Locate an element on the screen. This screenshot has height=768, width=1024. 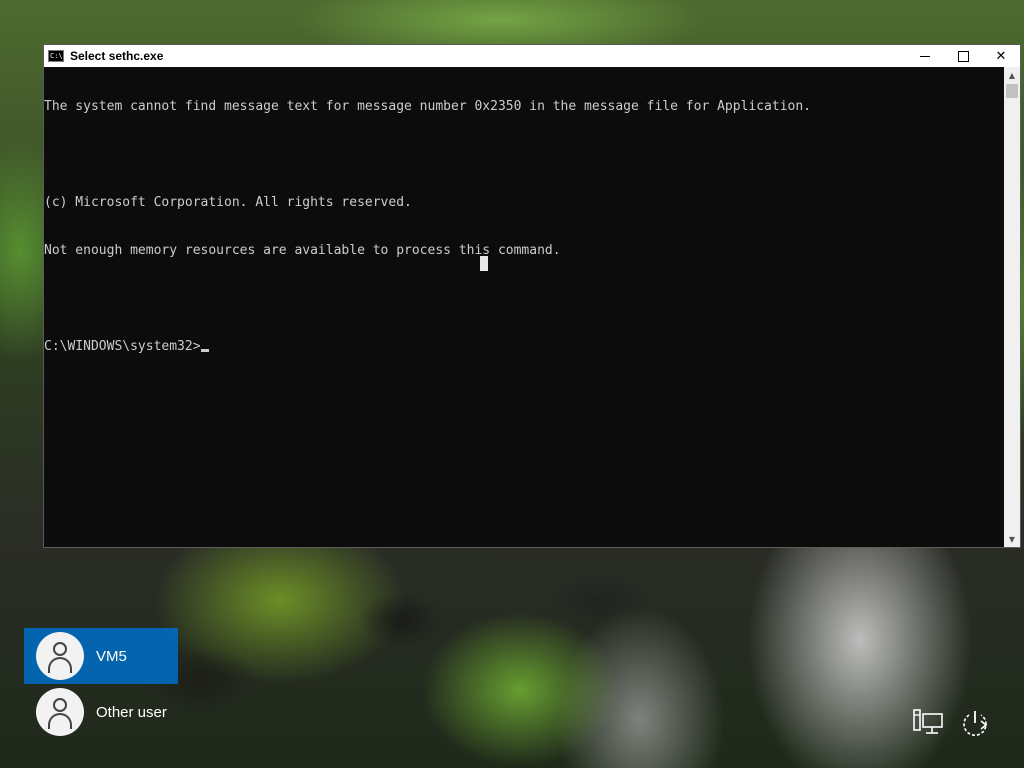
maximize-button is located at coordinates (963, 56).